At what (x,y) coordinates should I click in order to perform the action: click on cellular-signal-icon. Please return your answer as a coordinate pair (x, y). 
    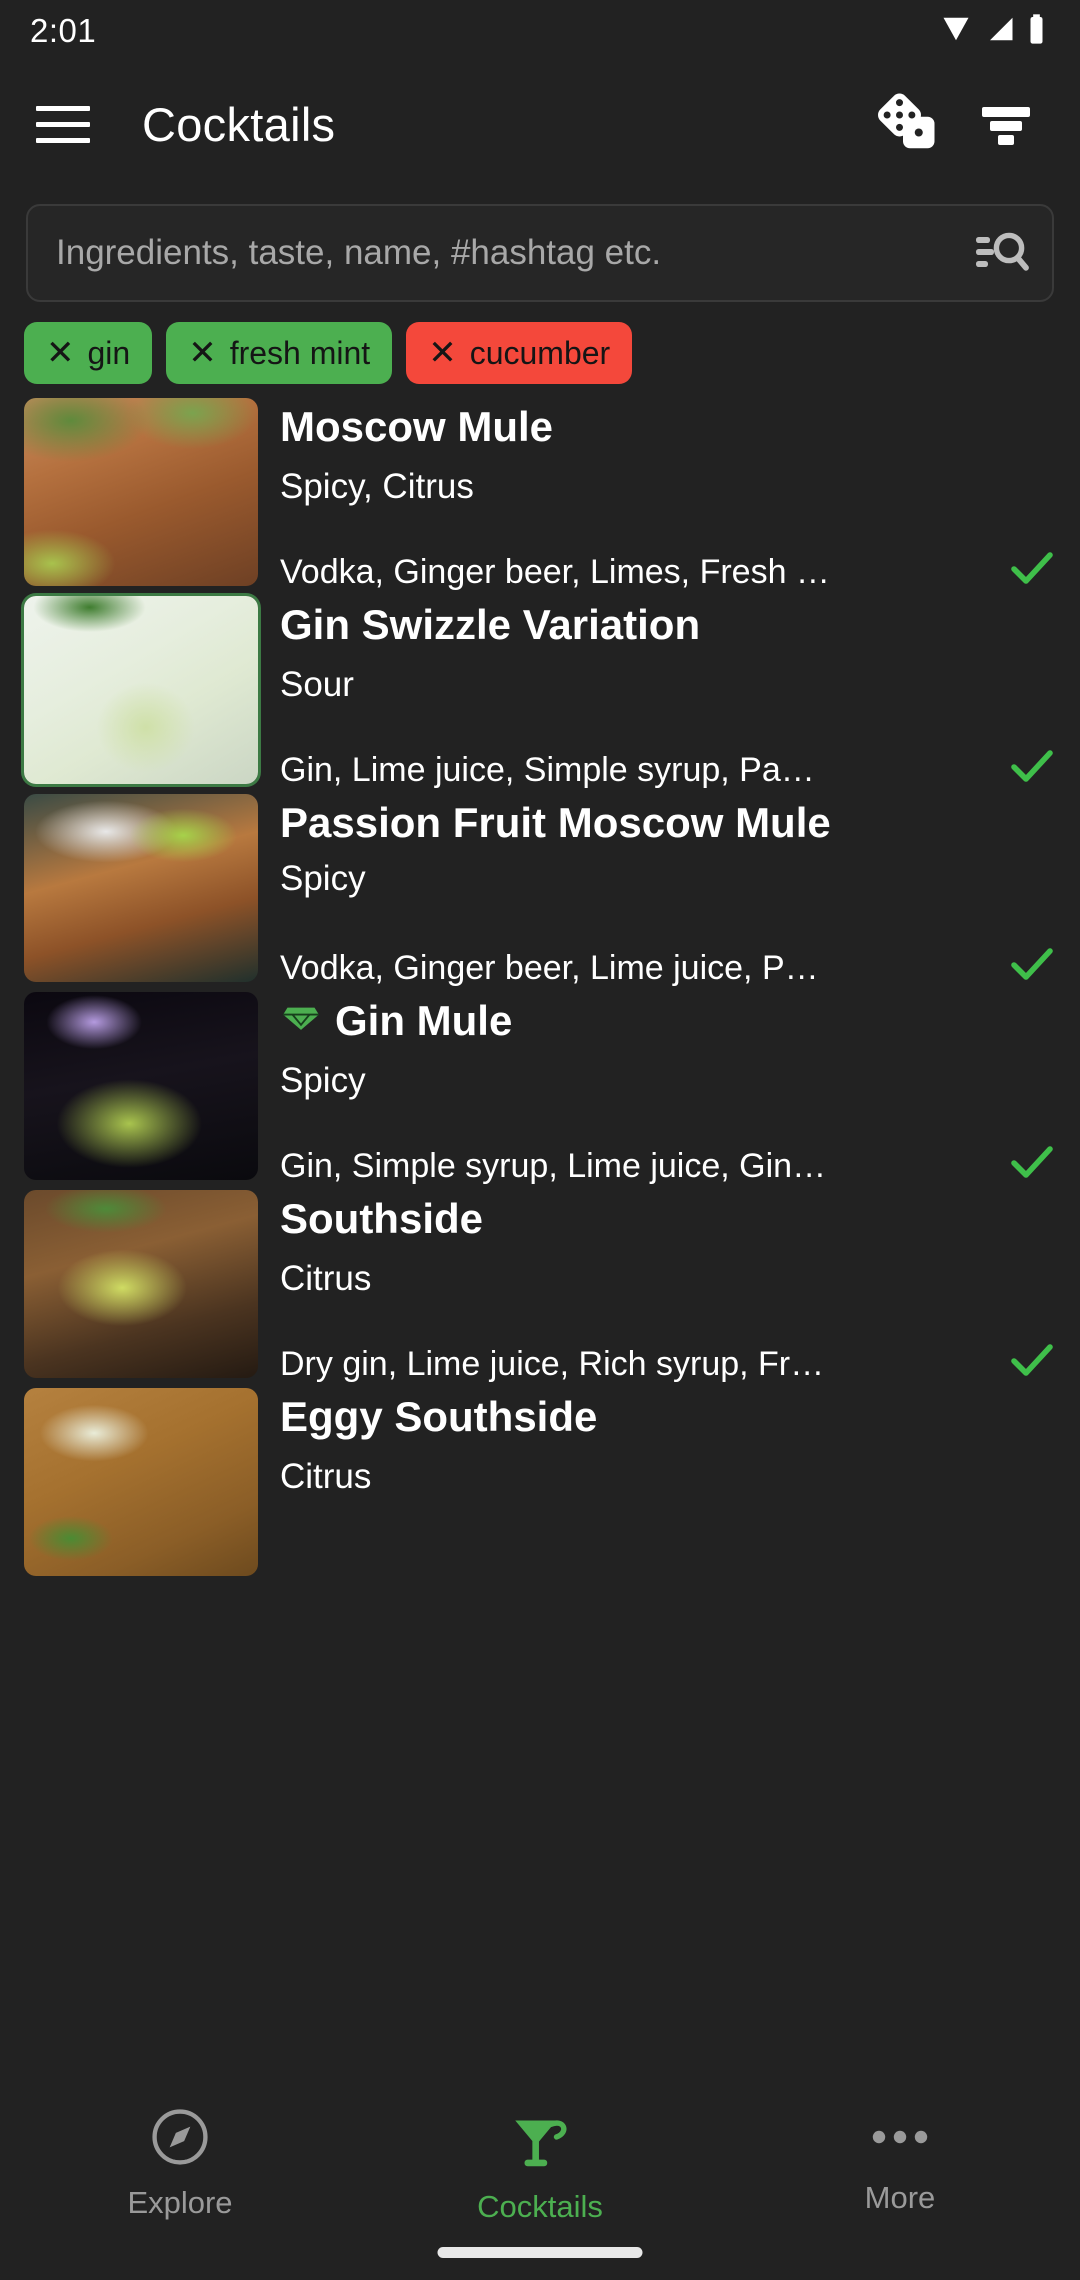
    Looking at the image, I should click on (1000, 31).